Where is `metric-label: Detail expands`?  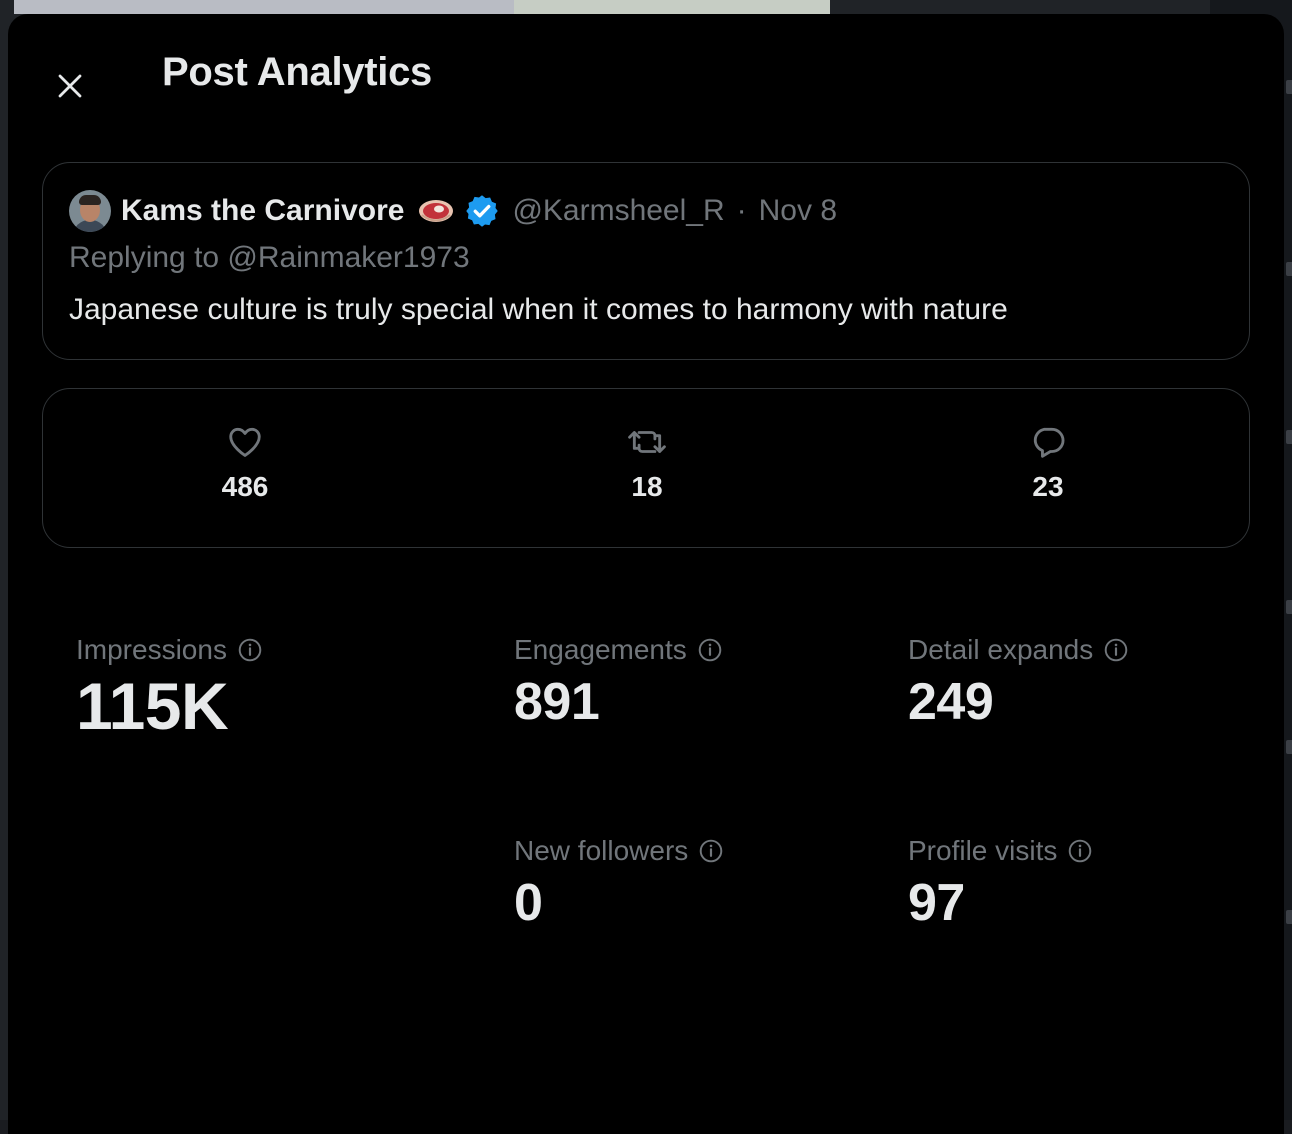
metric-label: Detail expands is located at coordinates (1000, 650).